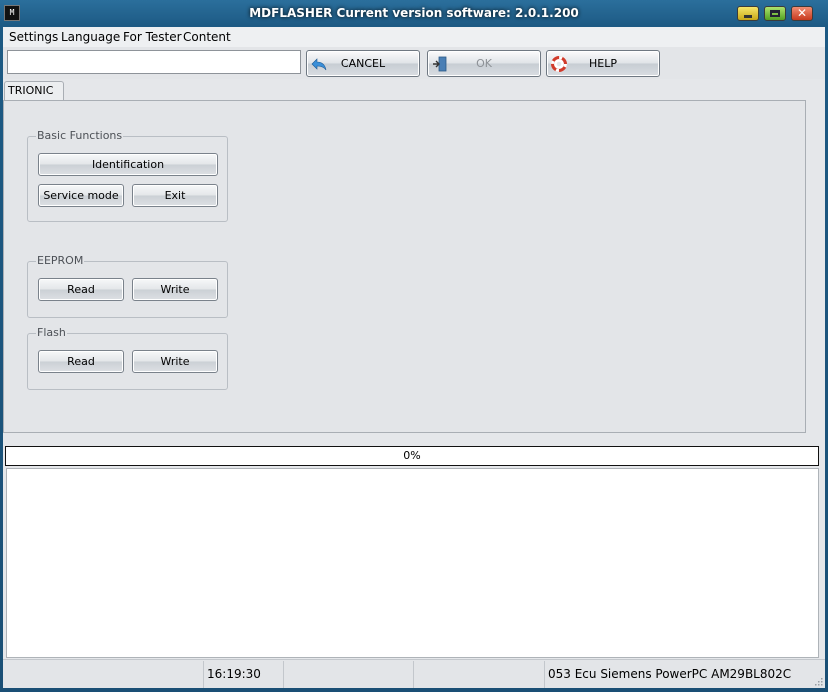  What do you see at coordinates (559, 64) in the screenshot?
I see `lifebuoy-icon` at bounding box center [559, 64].